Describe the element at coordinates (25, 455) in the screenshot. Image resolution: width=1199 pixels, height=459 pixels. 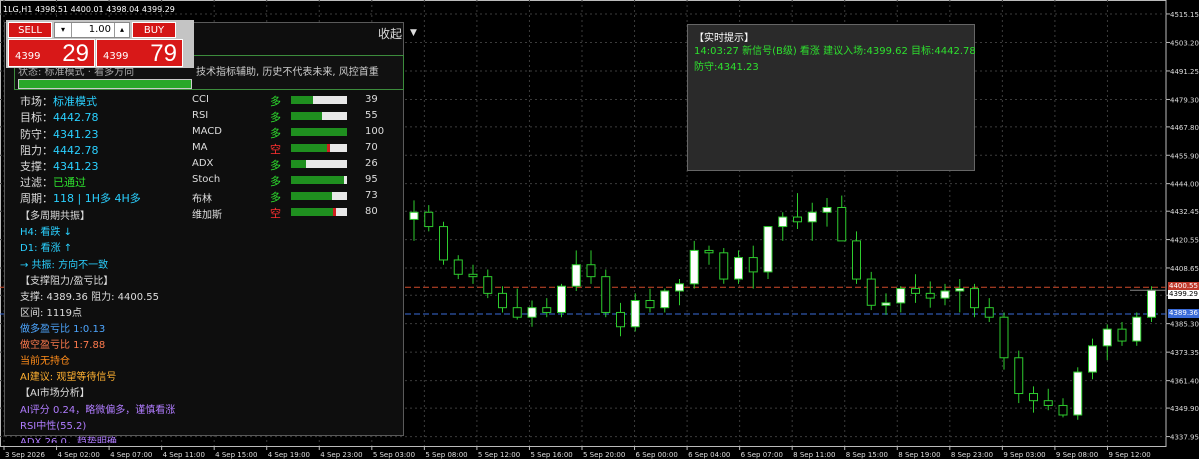
I see `x-tick-label: 3 Sep 2026` at that location.